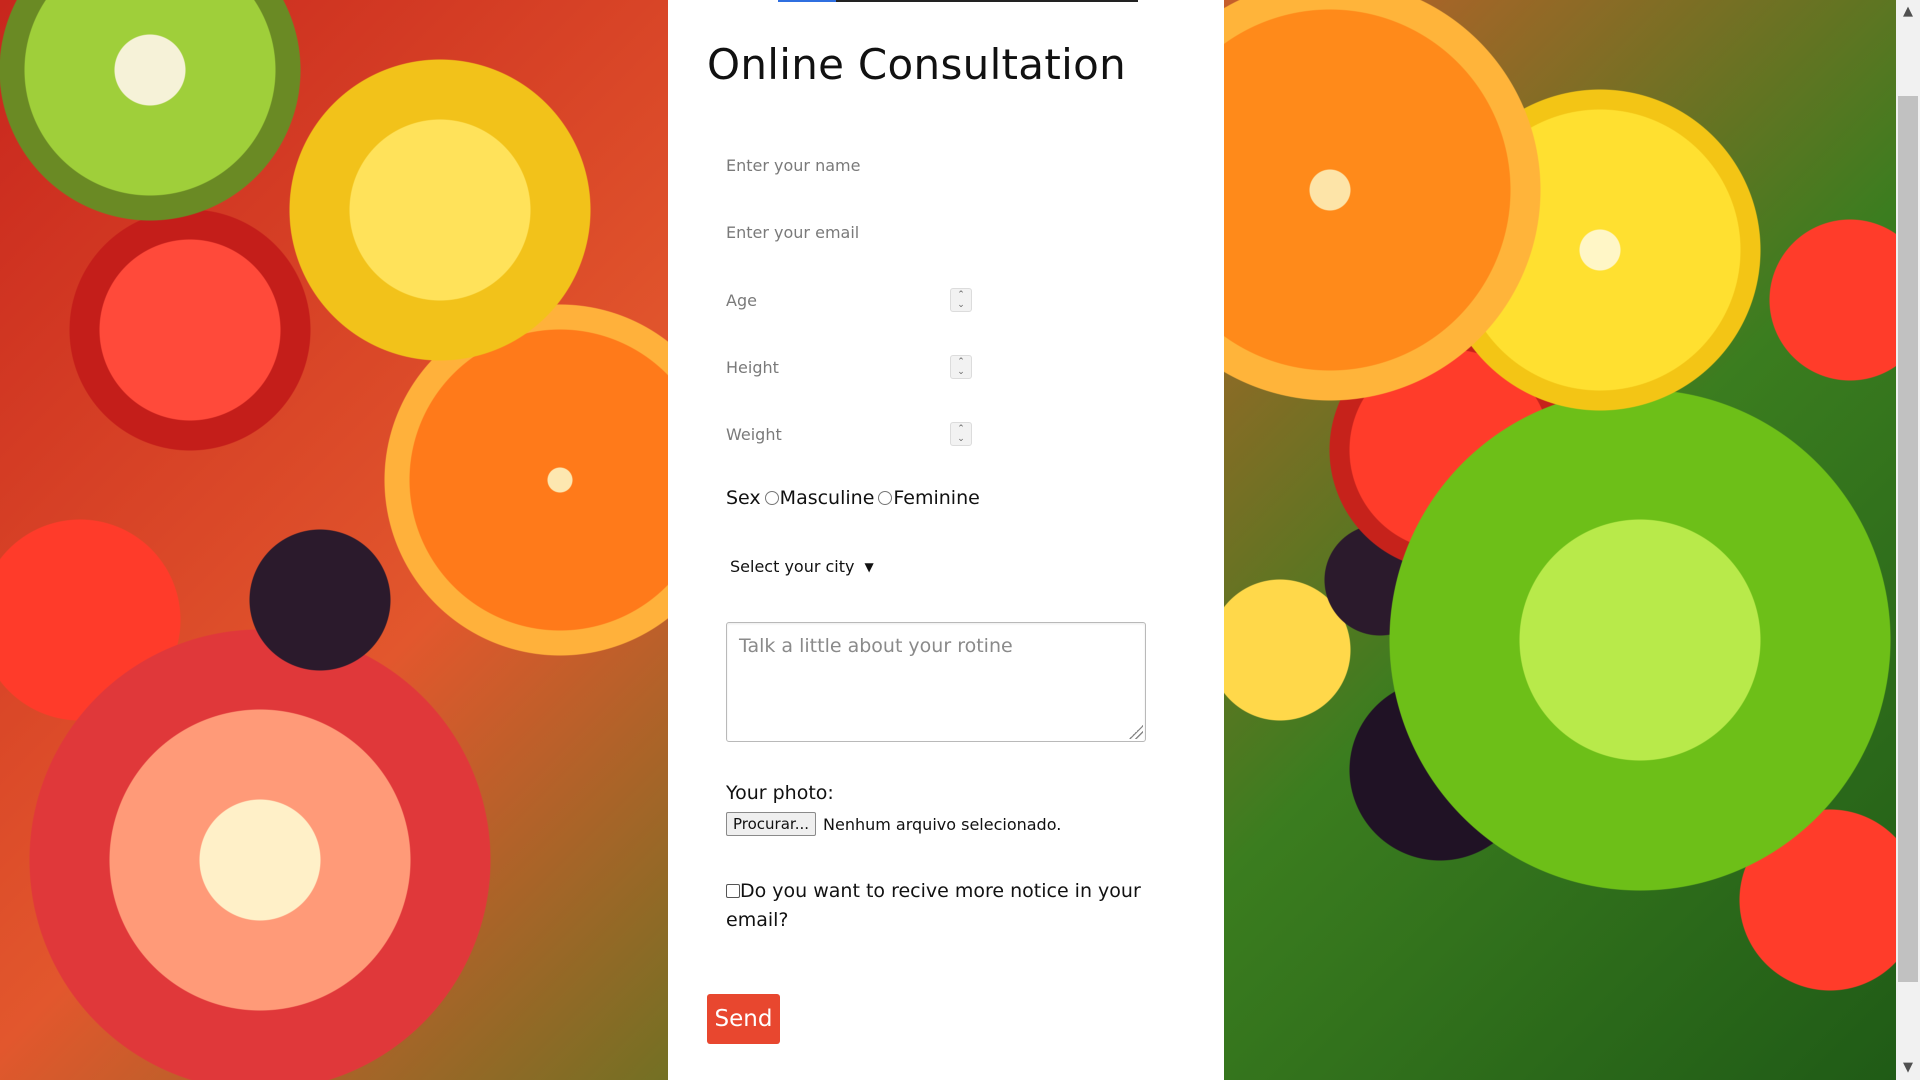  I want to click on page-title: Online Consultation, so click(916, 64).